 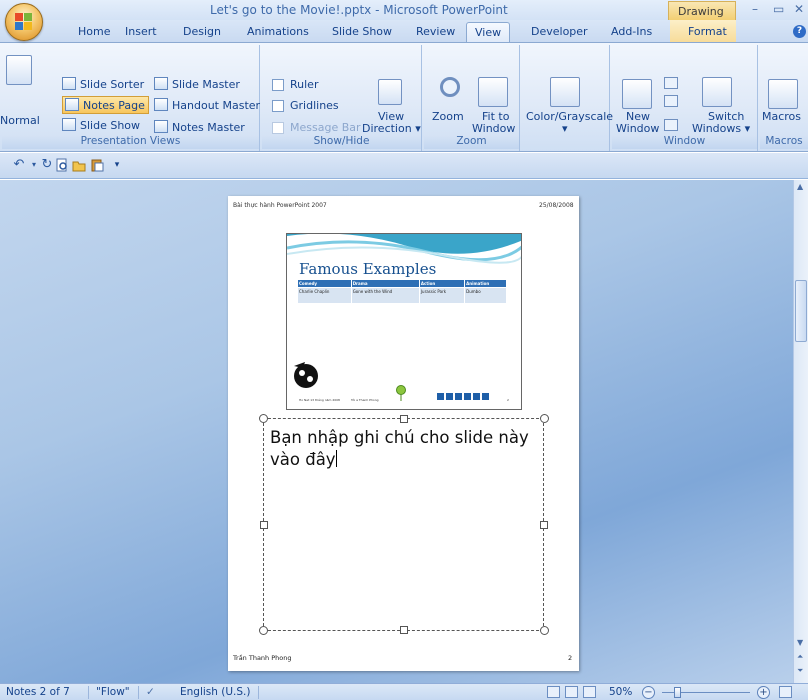 What do you see at coordinates (637, 94) in the screenshot?
I see `new-window-icon` at bounding box center [637, 94].